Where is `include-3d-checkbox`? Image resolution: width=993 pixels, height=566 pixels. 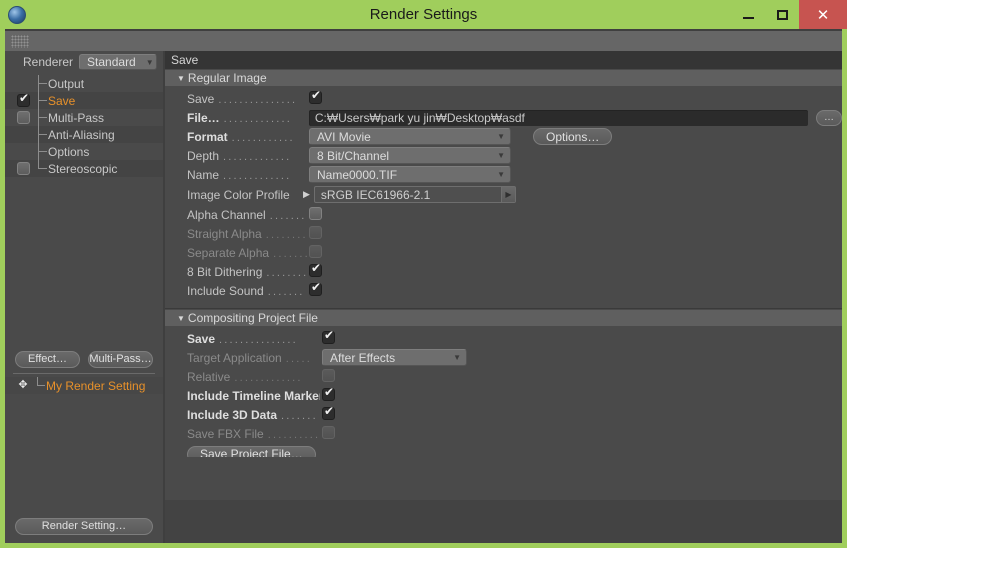
include-3d-checkbox is located at coordinates (328, 414).